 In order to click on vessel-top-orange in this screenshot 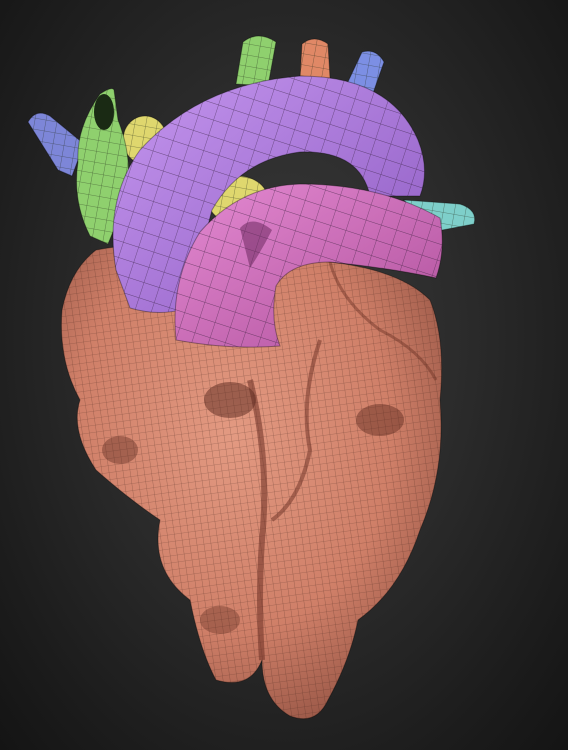, I will do `click(315, 58)`.